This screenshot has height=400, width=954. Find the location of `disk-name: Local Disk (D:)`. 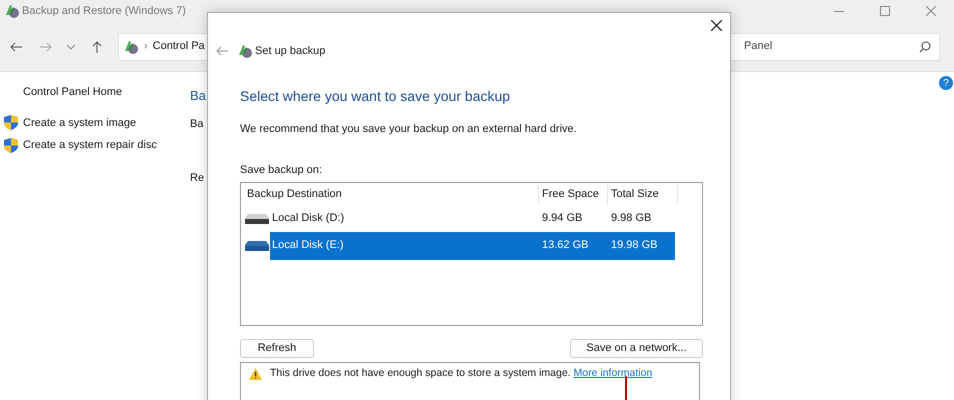

disk-name: Local Disk (D:) is located at coordinates (308, 218).